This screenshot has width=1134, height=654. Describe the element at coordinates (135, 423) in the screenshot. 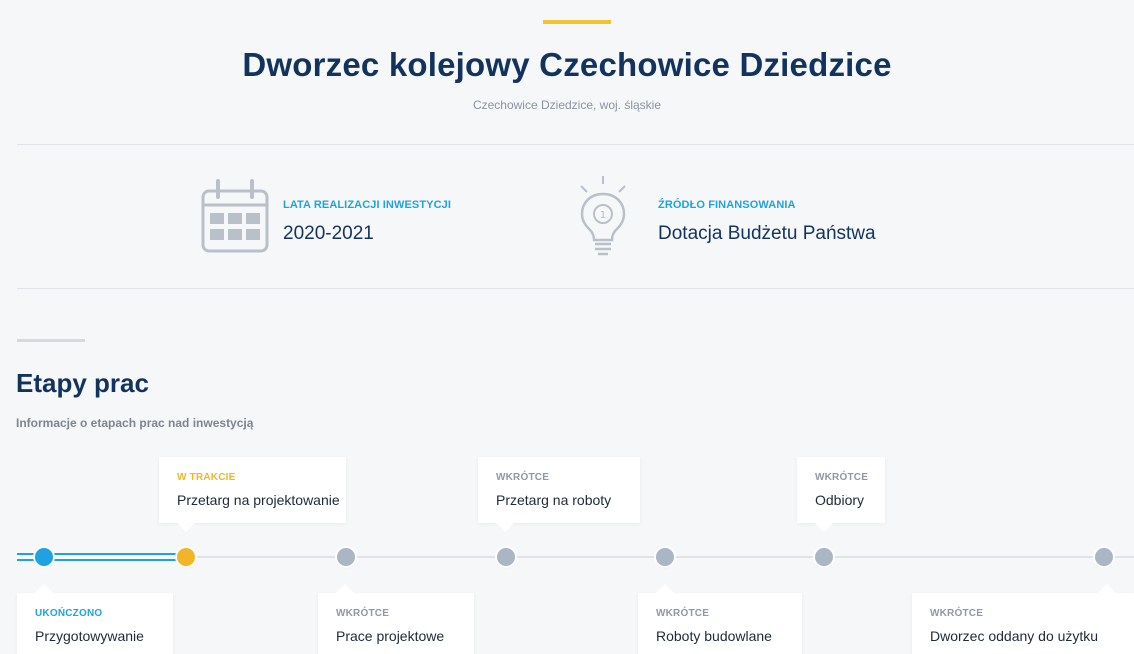

I see `section-subtitle: Informacje o etapach prac nad inwestycją` at that location.